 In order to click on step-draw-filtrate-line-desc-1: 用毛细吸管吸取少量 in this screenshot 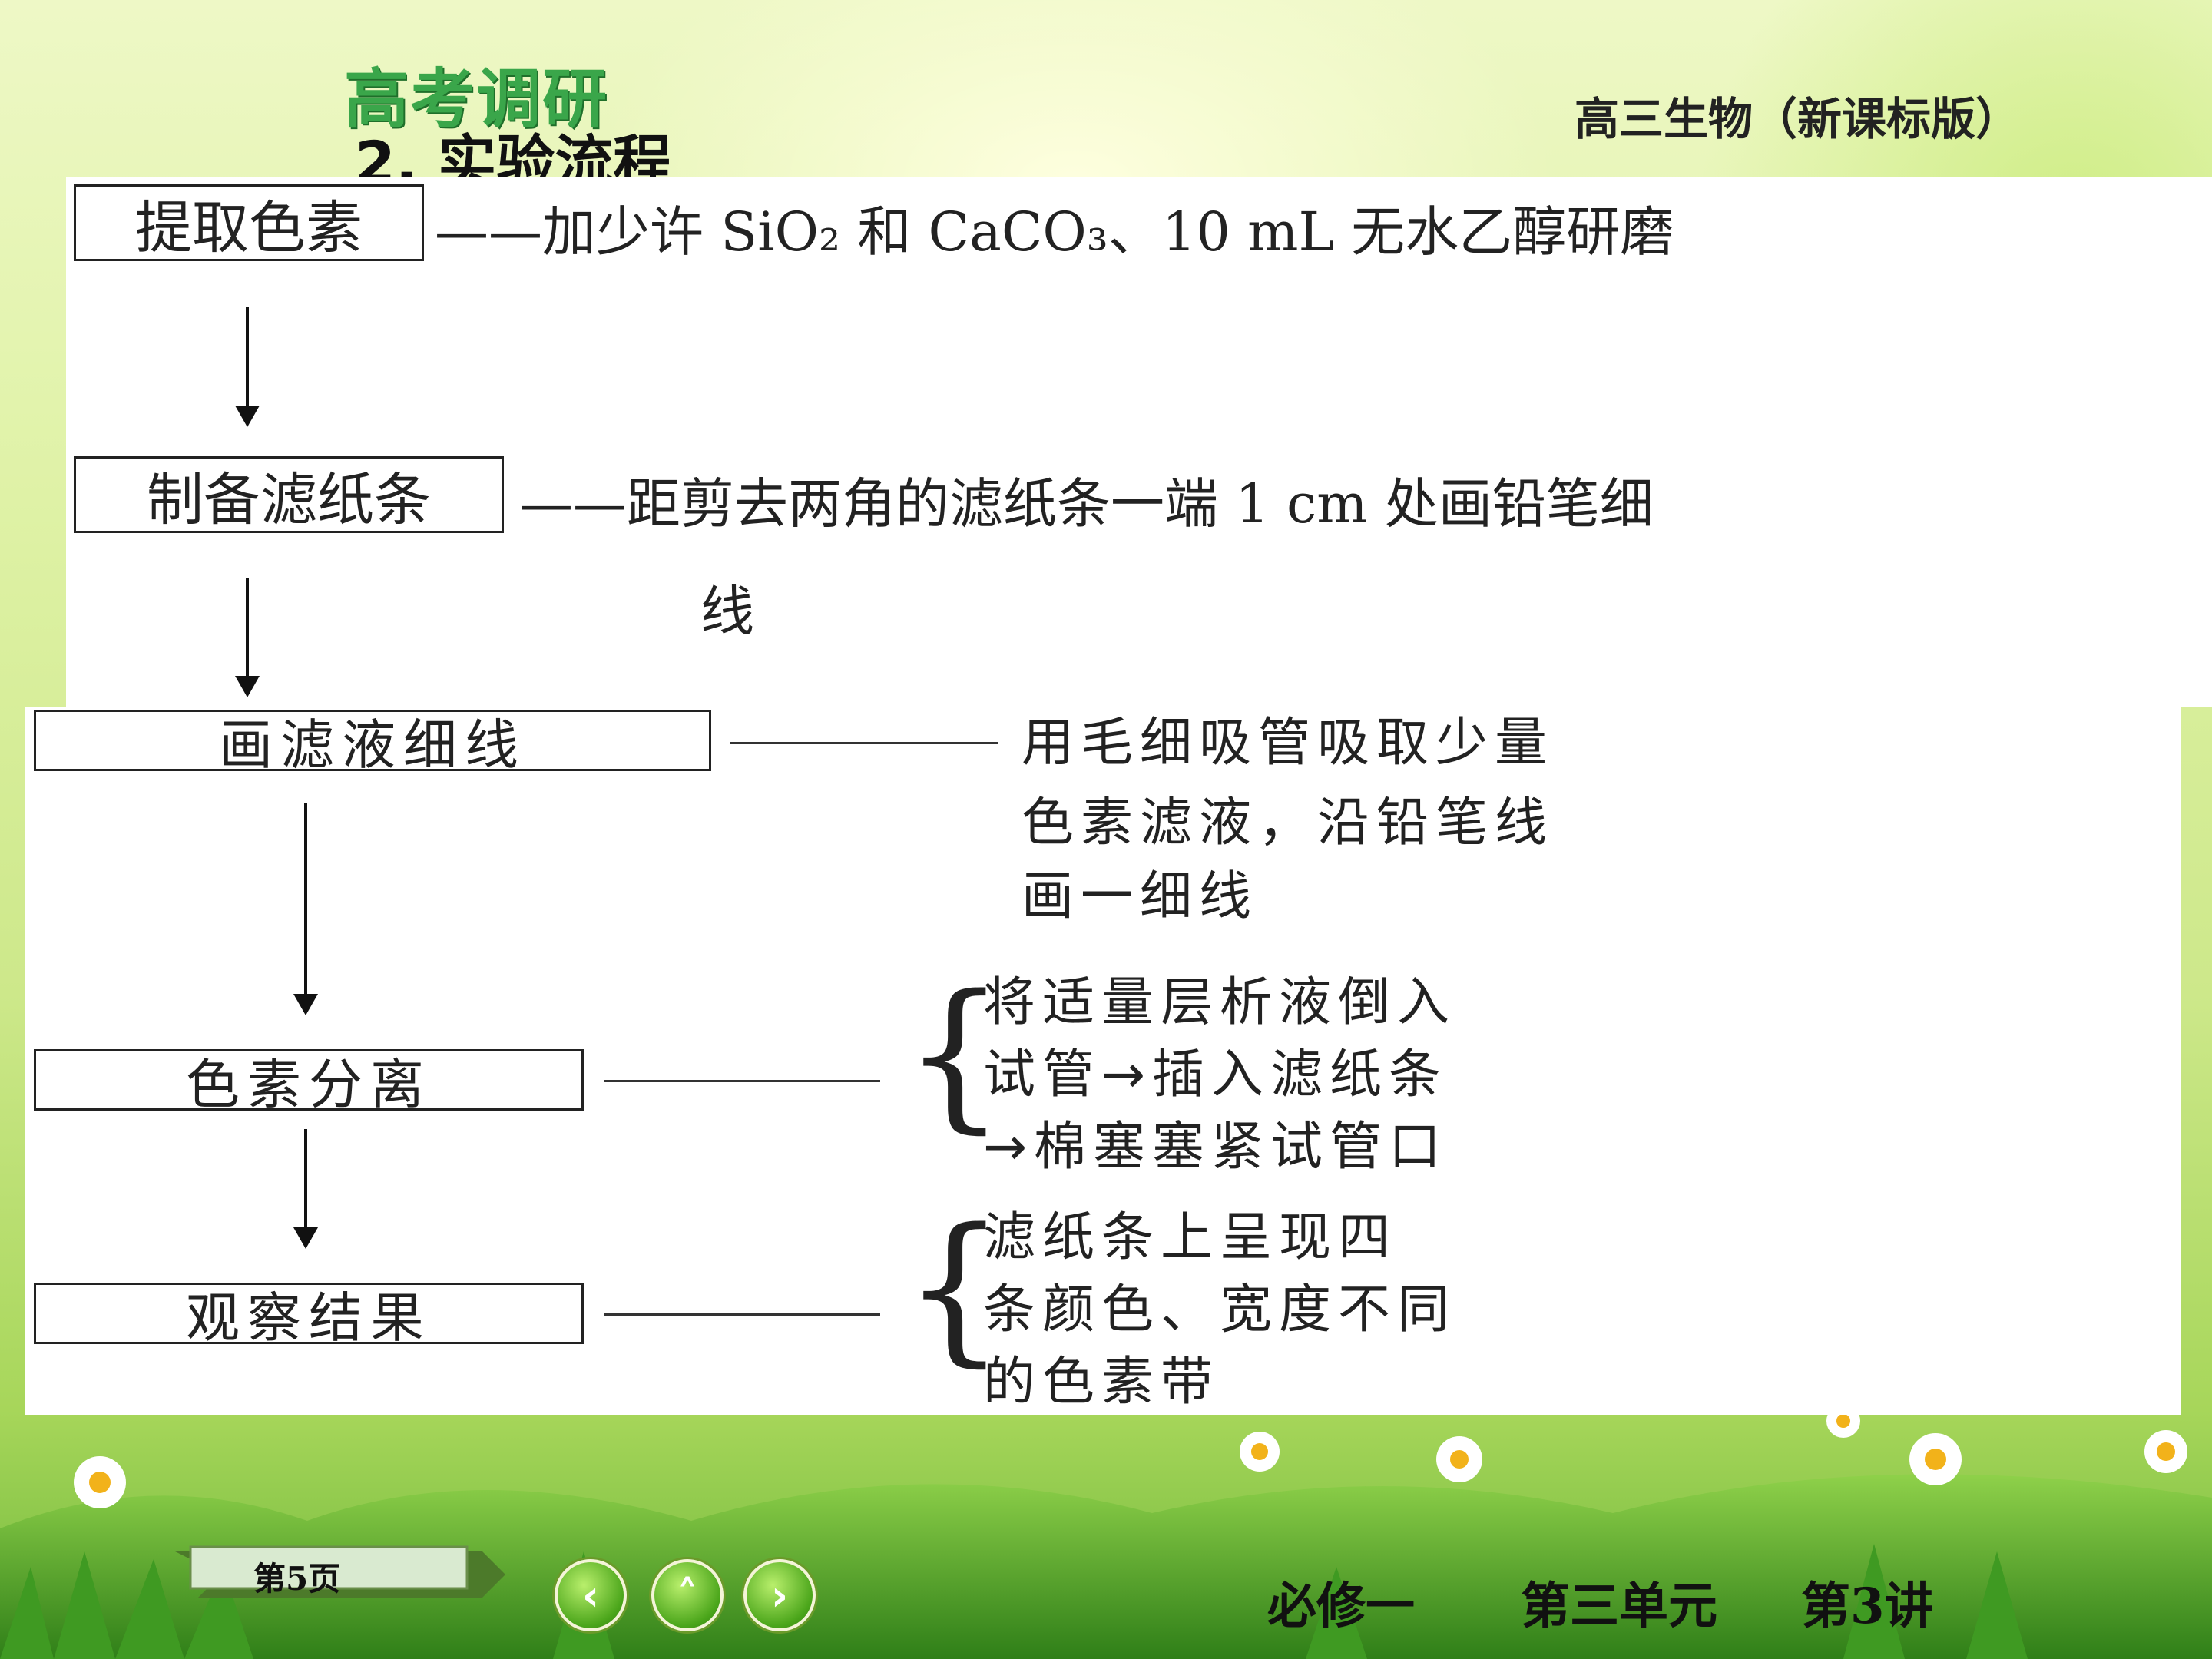, I will do `click(1288, 743)`.